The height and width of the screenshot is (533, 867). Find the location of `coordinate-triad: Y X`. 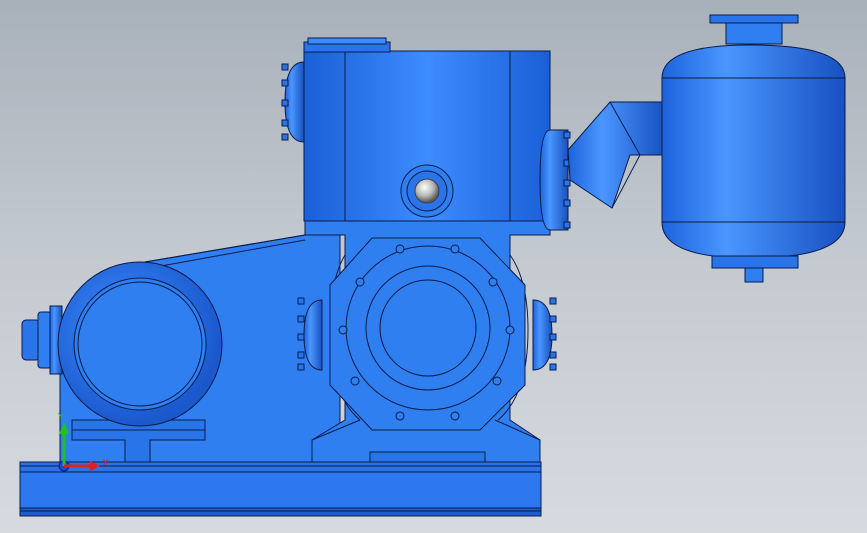

coordinate-triad: Y X is located at coordinates (80, 445).